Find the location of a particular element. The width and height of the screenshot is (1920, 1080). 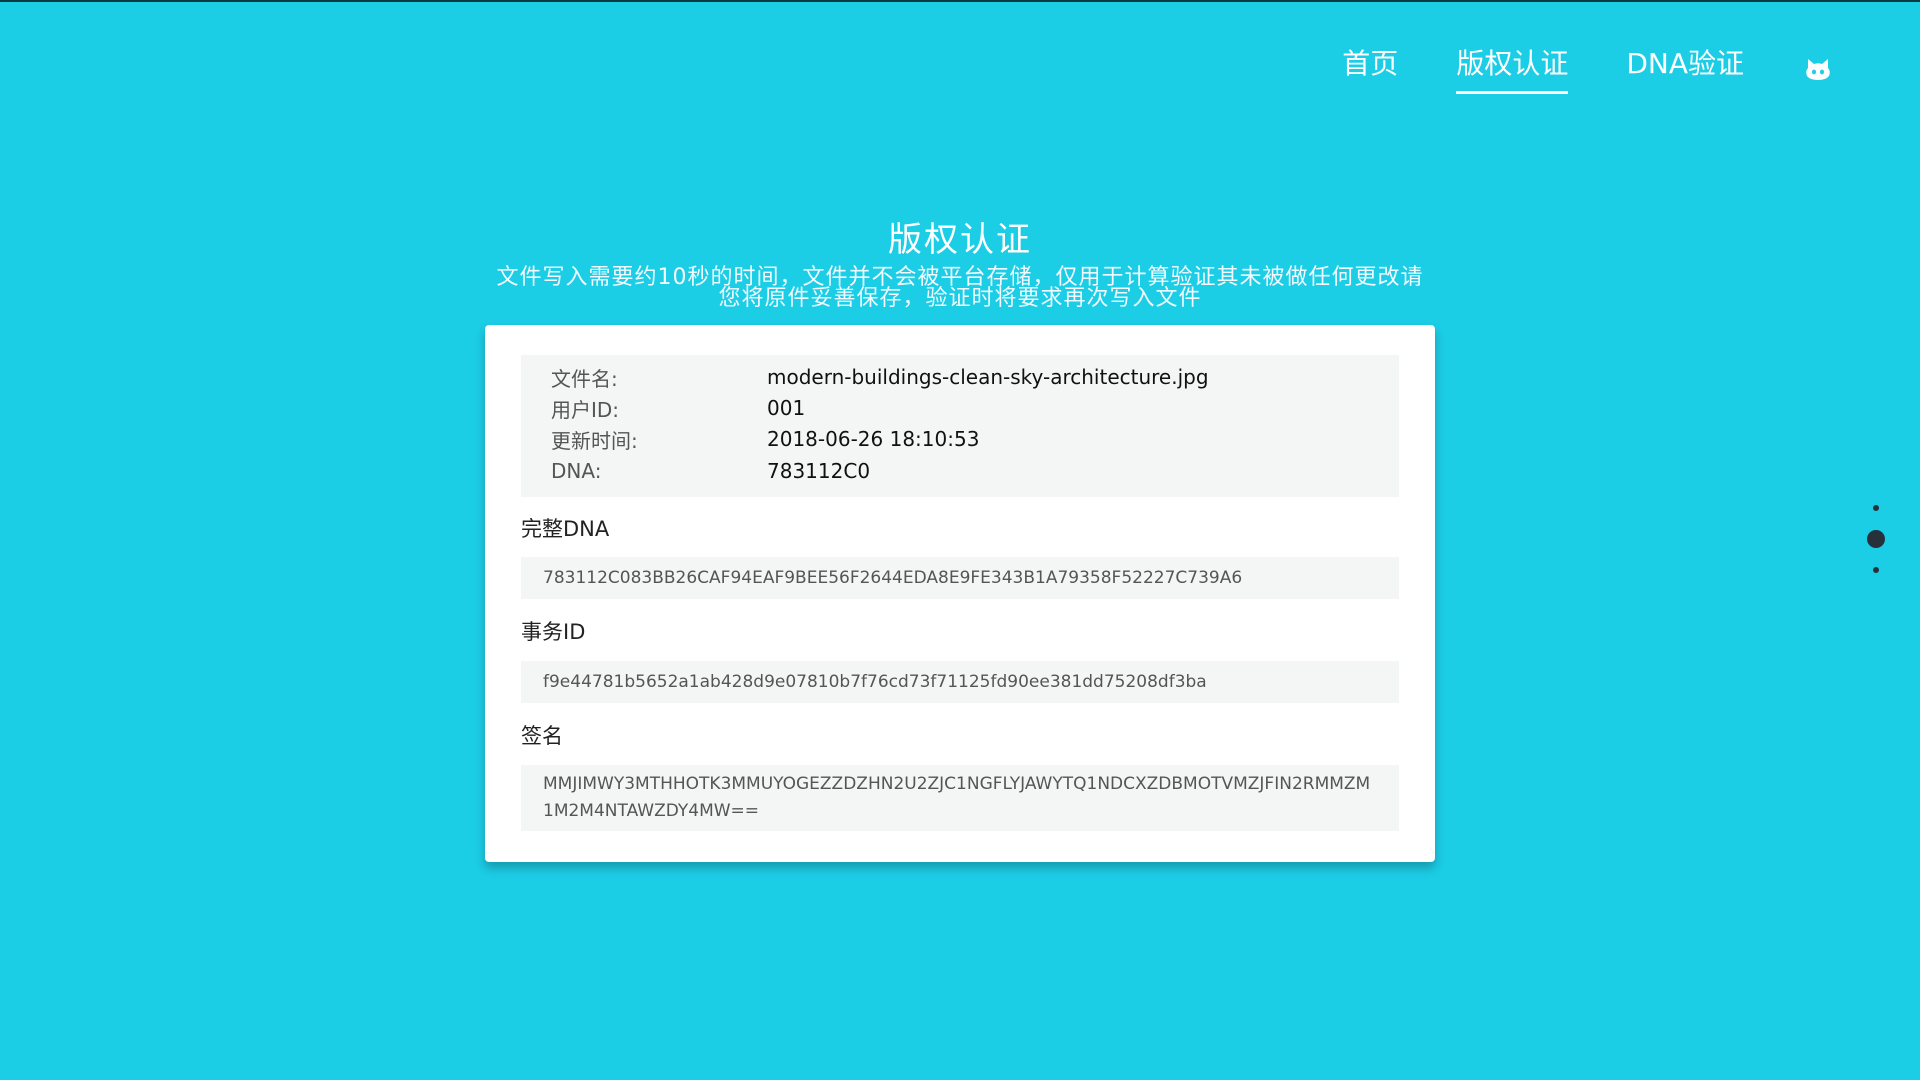

user-id-value: 001 is located at coordinates (786, 408).